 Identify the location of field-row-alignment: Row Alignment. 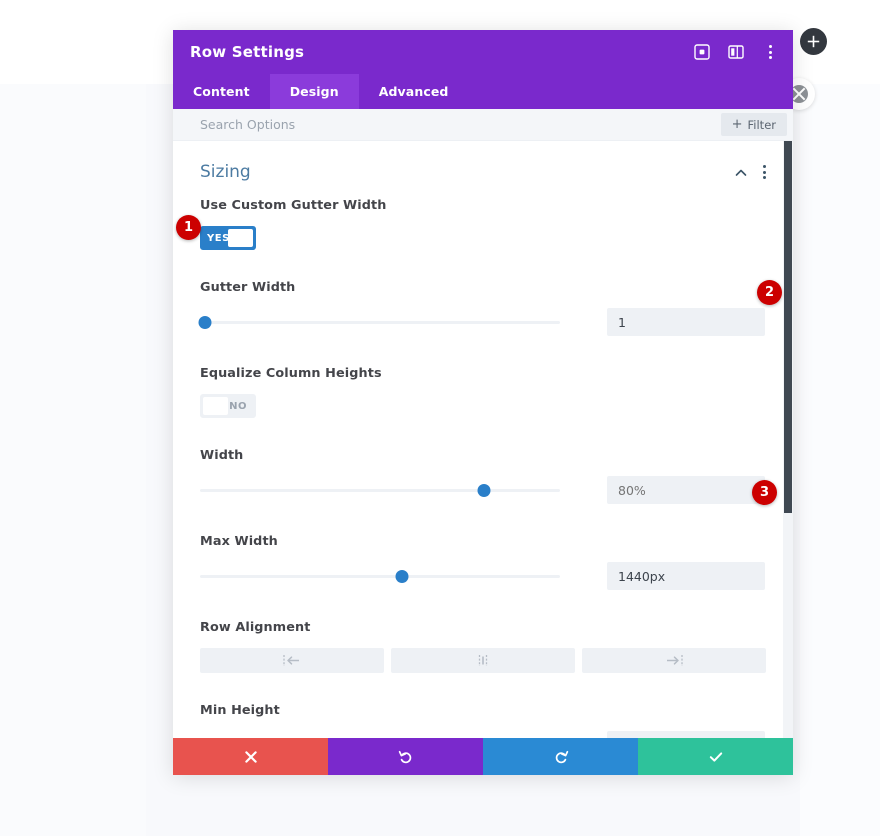
(483, 646).